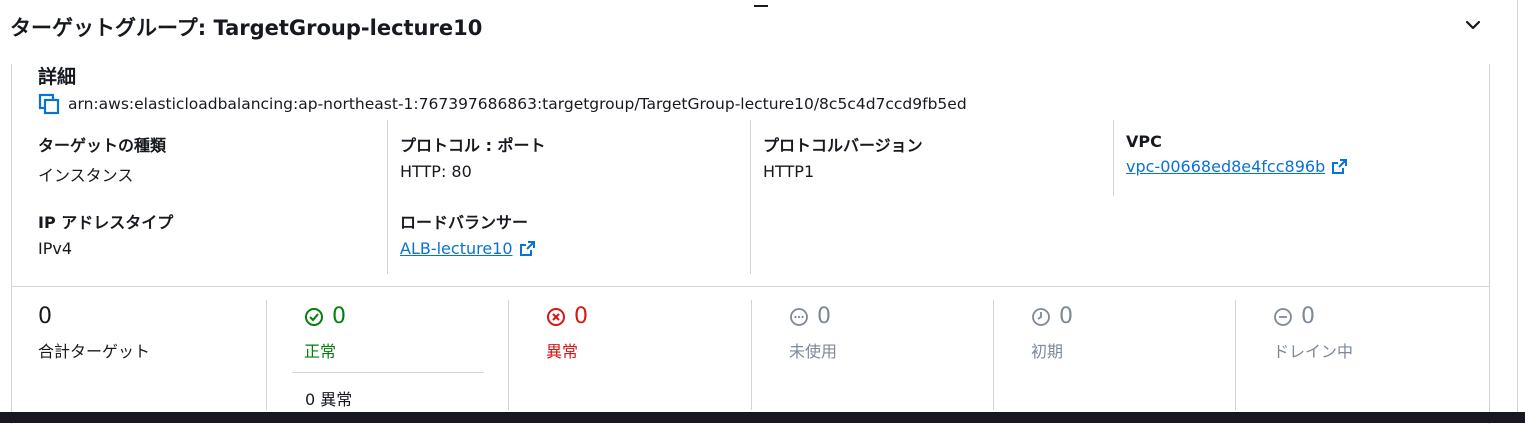  What do you see at coordinates (799, 316) in the screenshot?
I see `dots-circle-icon` at bounding box center [799, 316].